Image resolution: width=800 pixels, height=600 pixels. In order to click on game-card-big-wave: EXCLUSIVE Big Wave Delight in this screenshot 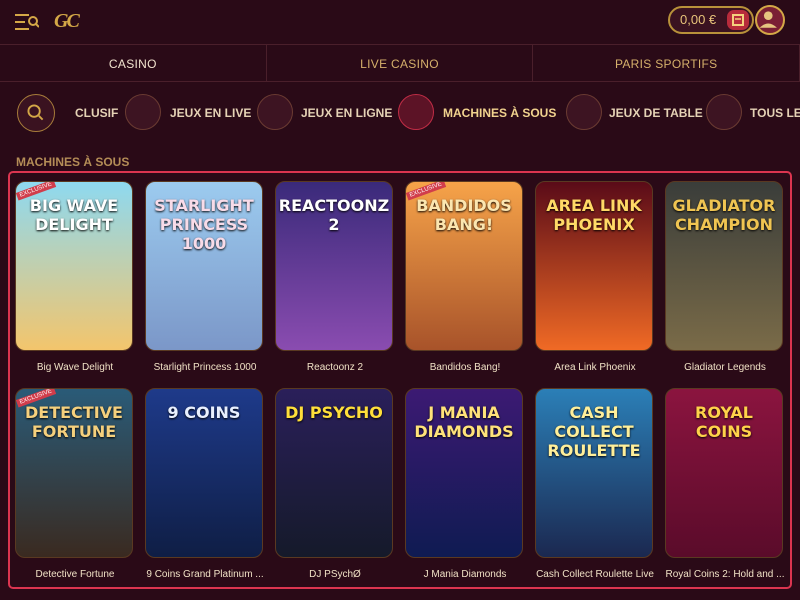, I will do `click(74, 266)`.